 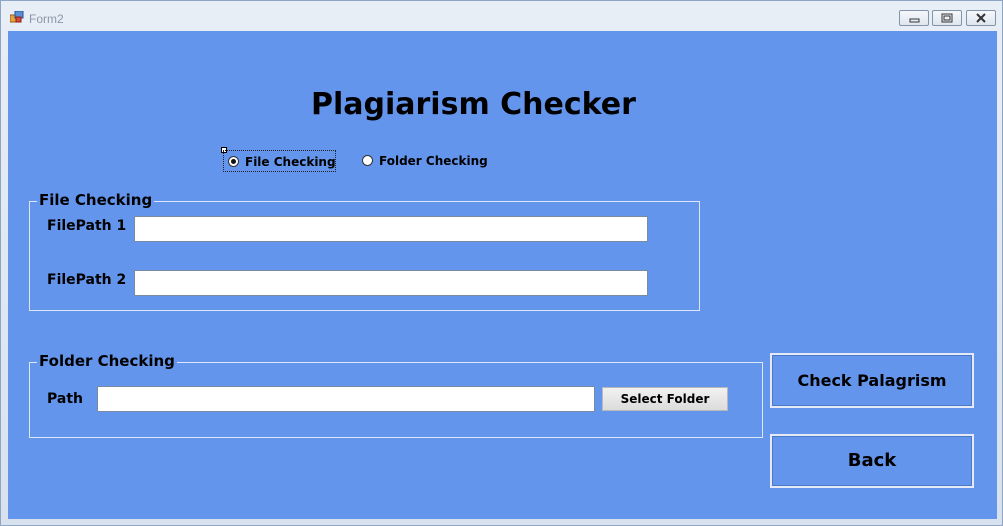 What do you see at coordinates (501, 16) in the screenshot?
I see `title-bar: Form2` at bounding box center [501, 16].